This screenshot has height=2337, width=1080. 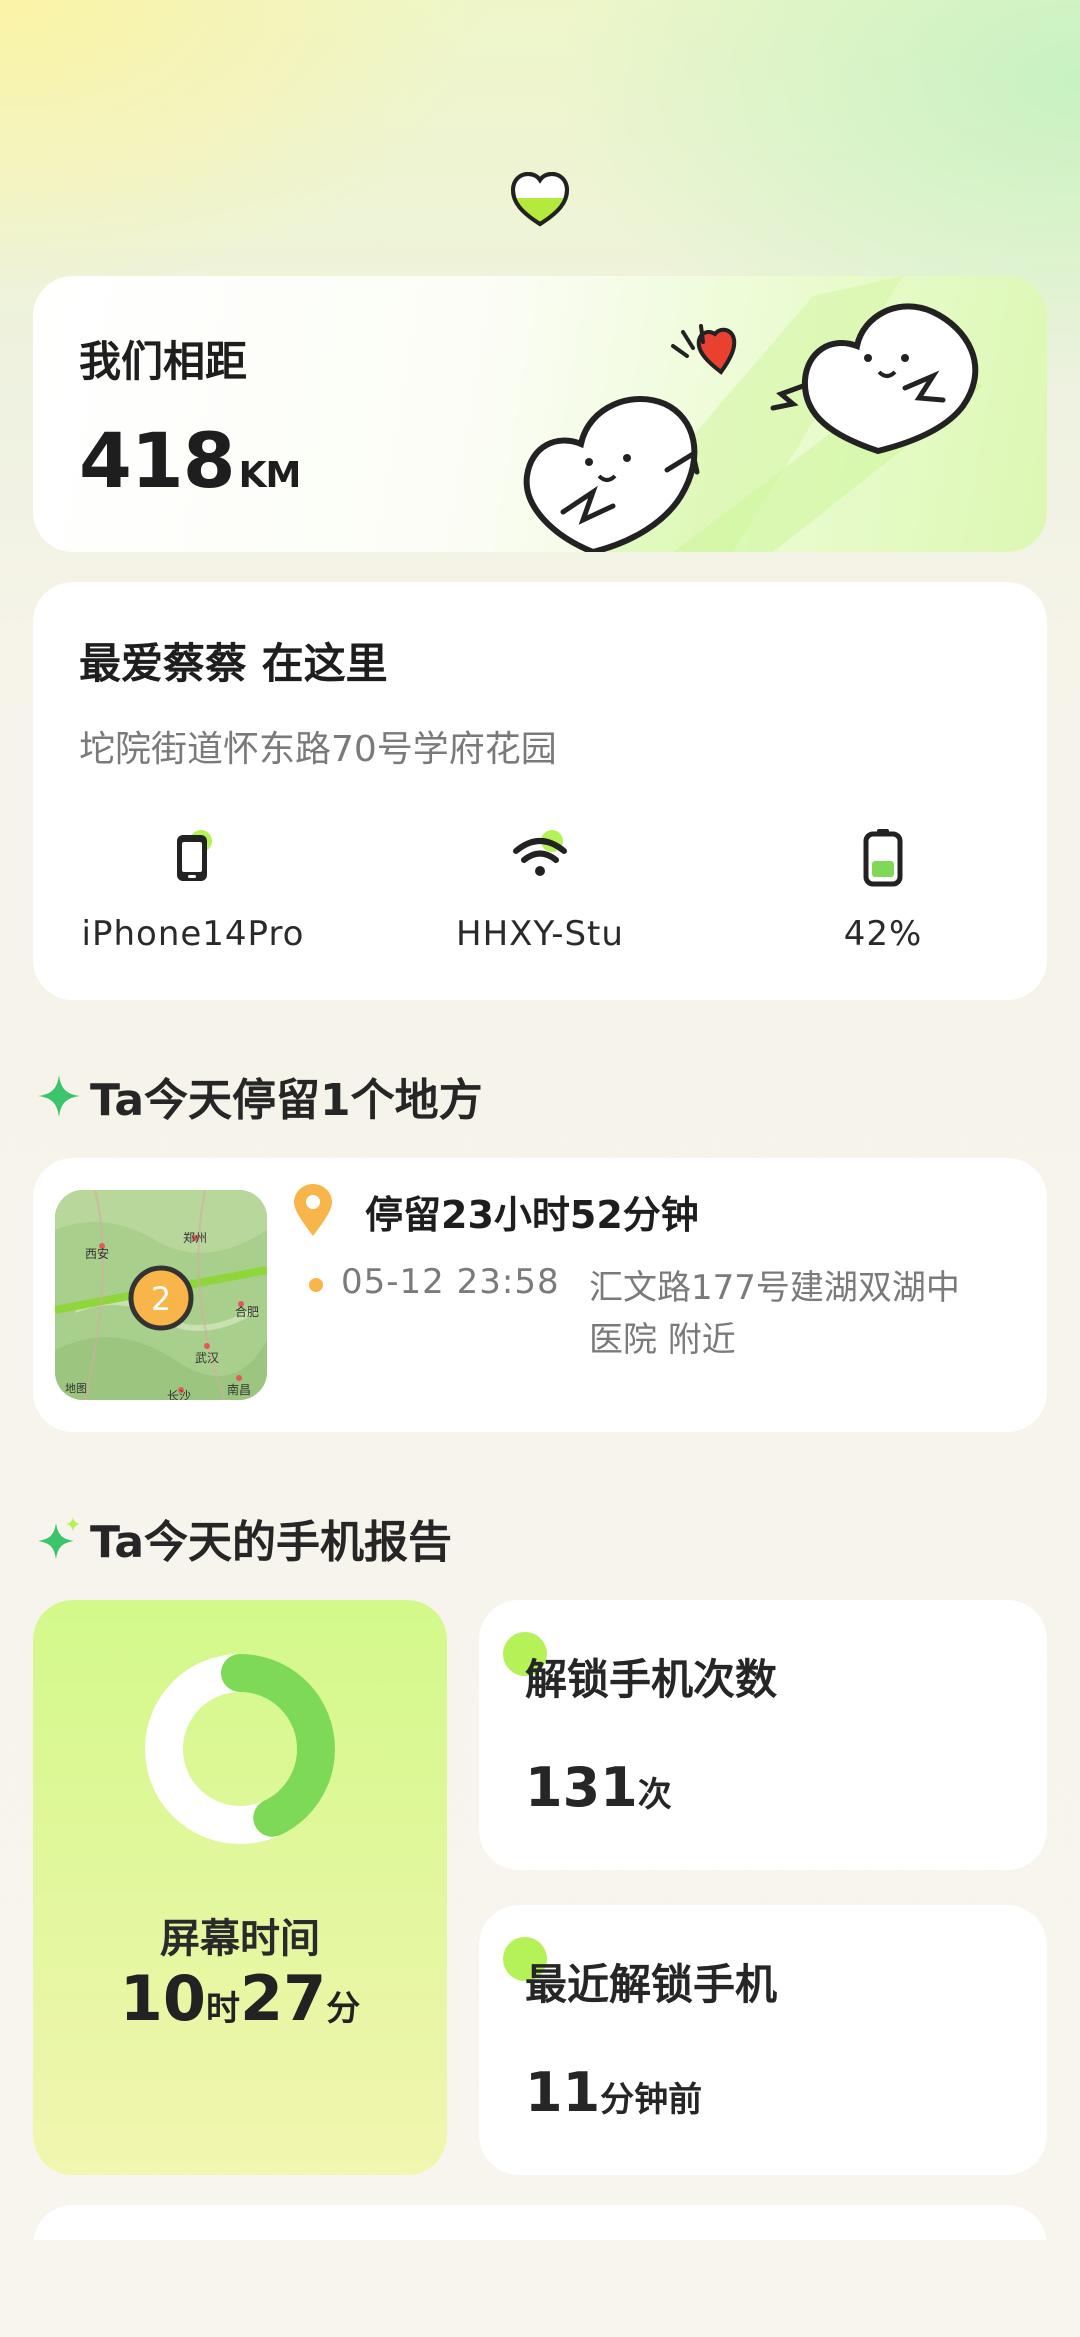 What do you see at coordinates (883, 888) in the screenshot?
I see `battery-stat: 42%` at bounding box center [883, 888].